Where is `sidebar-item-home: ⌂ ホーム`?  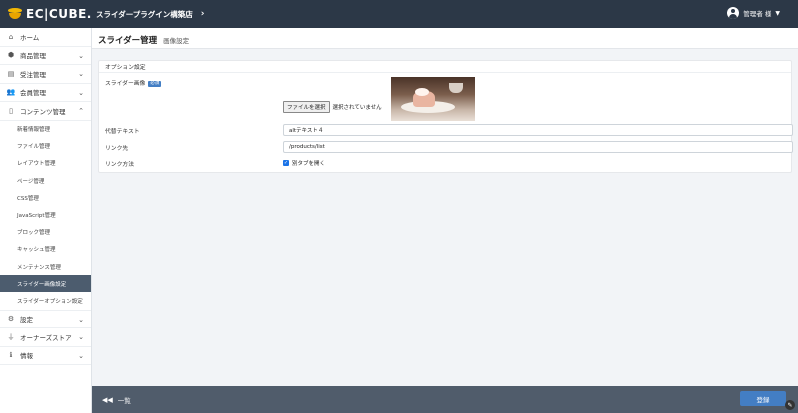
sidebar-item-home: ⌂ ホーム is located at coordinates (45, 37).